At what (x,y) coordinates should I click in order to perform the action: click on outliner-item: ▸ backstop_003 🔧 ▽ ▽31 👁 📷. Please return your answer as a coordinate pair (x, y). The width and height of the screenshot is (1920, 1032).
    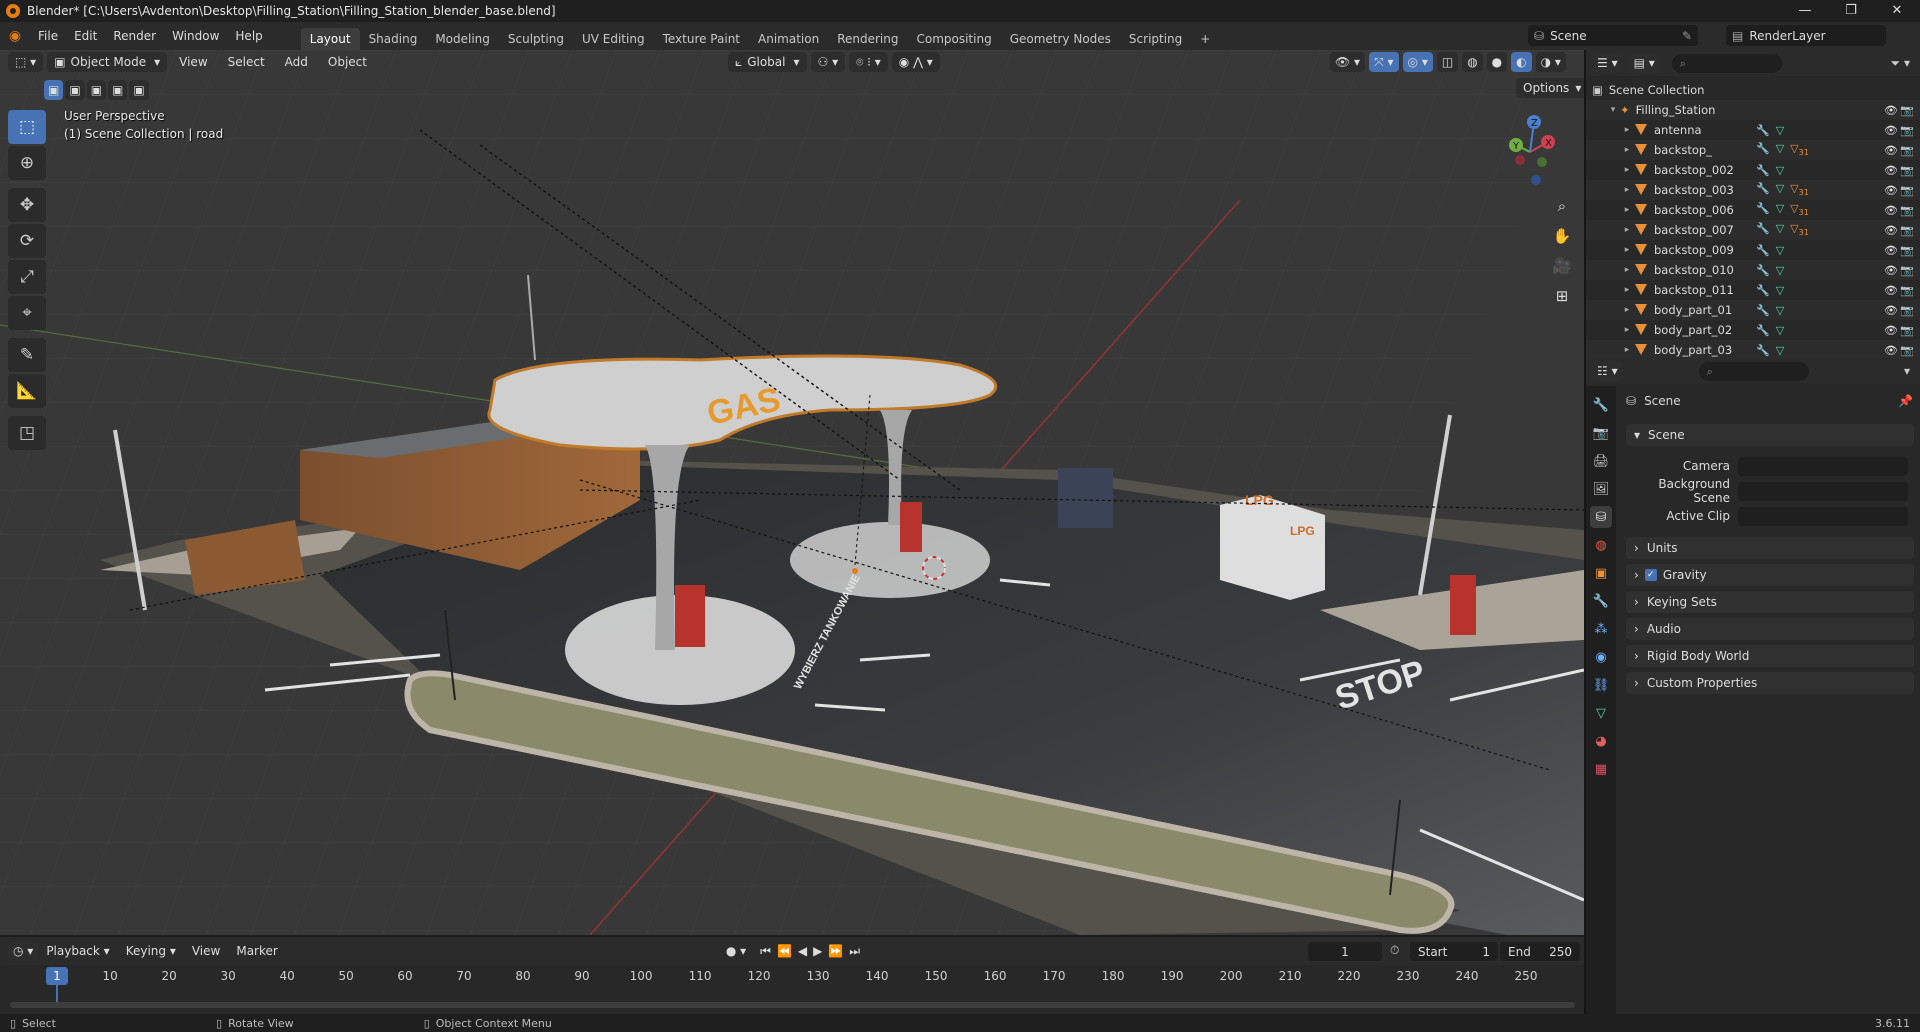
    Looking at the image, I should click on (1753, 190).